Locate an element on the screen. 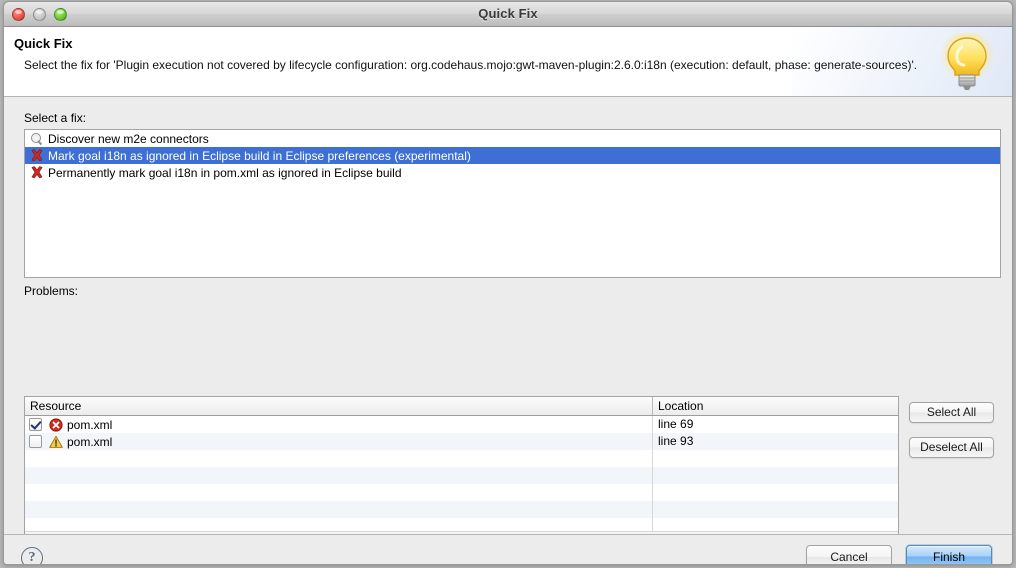 The image size is (1016, 568). fix-item-label: Discover new m2e connectors is located at coordinates (128, 138).